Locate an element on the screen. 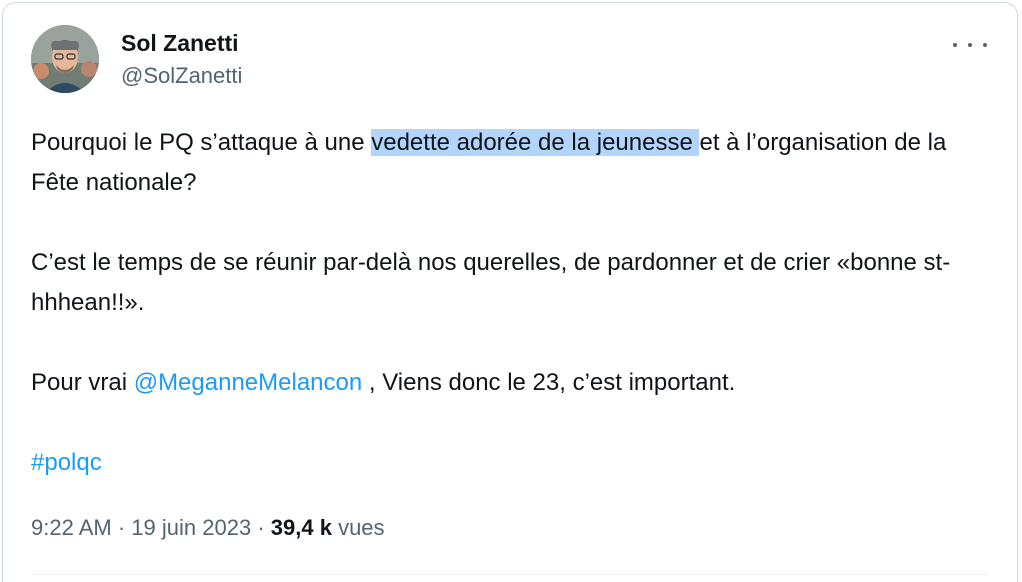  hashtag-link: #polqc is located at coordinates (66, 462).